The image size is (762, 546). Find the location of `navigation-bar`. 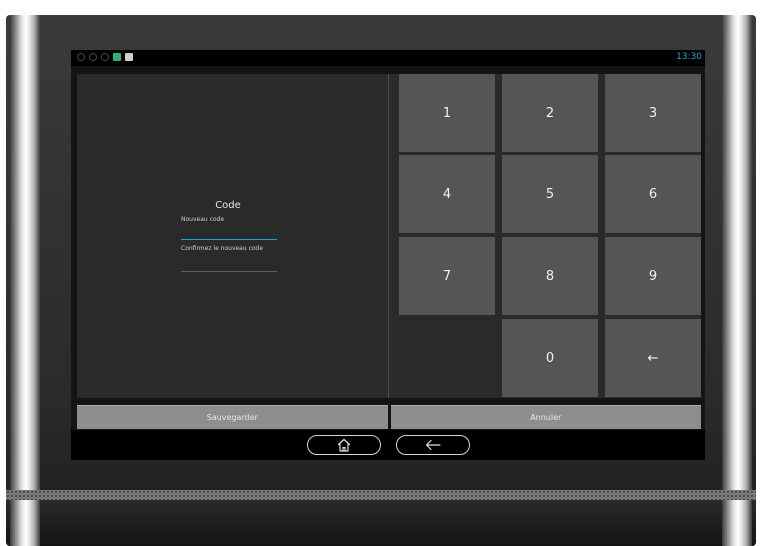

navigation-bar is located at coordinates (388, 445).